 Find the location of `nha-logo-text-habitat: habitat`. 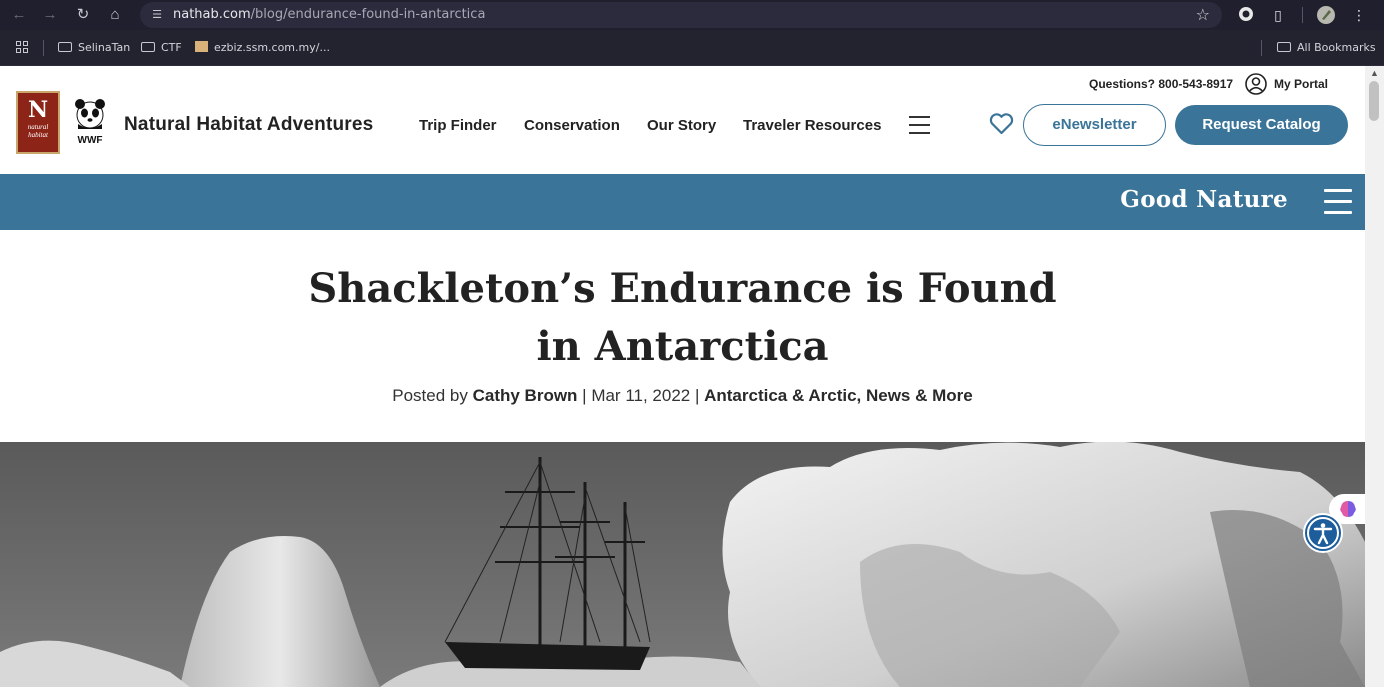

nha-logo-text-habitat: habitat is located at coordinates (38, 135).